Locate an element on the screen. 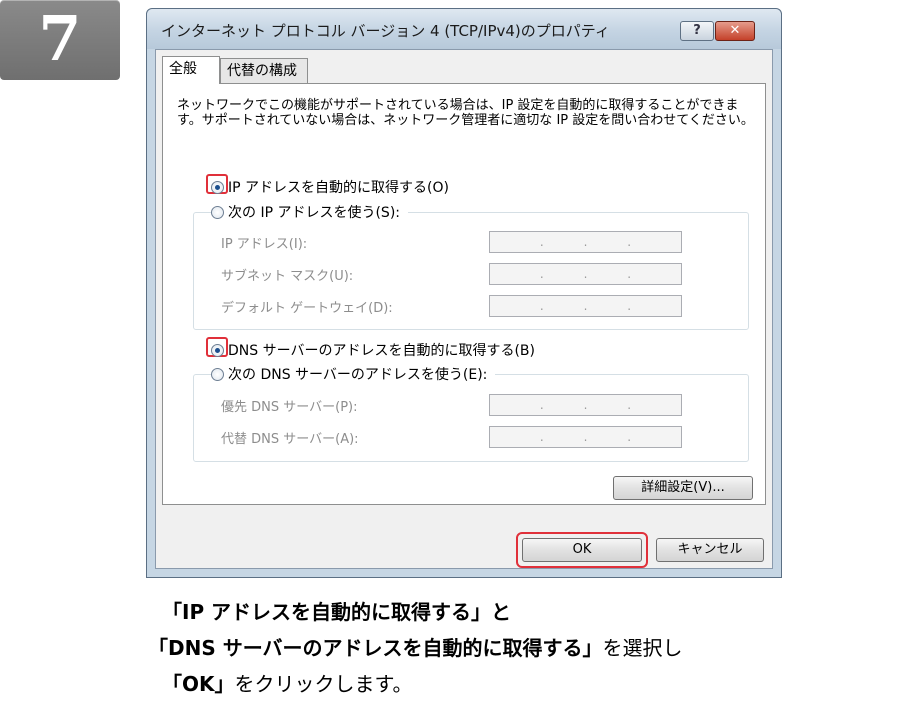  dns-manual-group is located at coordinates (471, 418).